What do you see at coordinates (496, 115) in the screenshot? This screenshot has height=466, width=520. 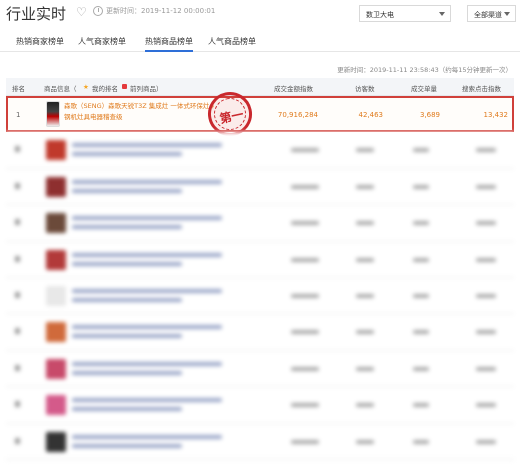 I see `search-click-cell: 13,432` at bounding box center [496, 115].